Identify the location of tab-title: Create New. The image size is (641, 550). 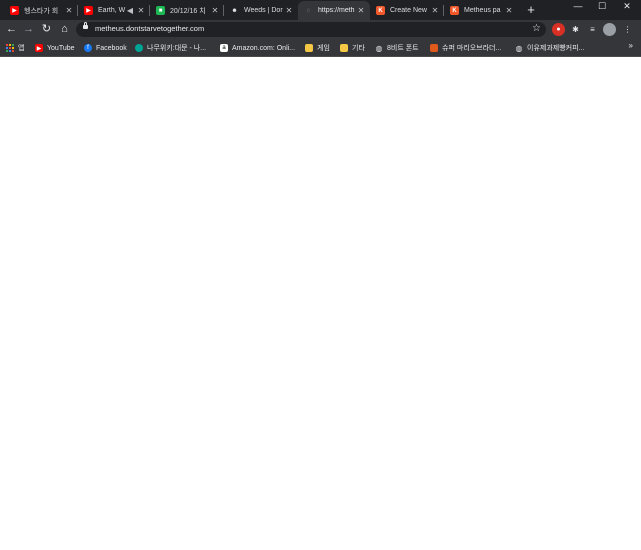
(408, 10).